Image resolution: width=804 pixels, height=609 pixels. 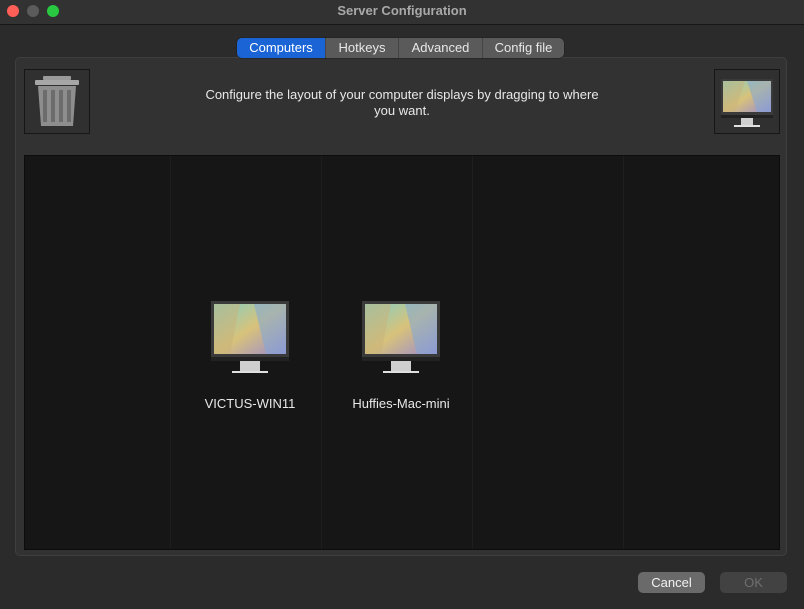 I want to click on tab-computers: Computers, so click(x=281, y=48).